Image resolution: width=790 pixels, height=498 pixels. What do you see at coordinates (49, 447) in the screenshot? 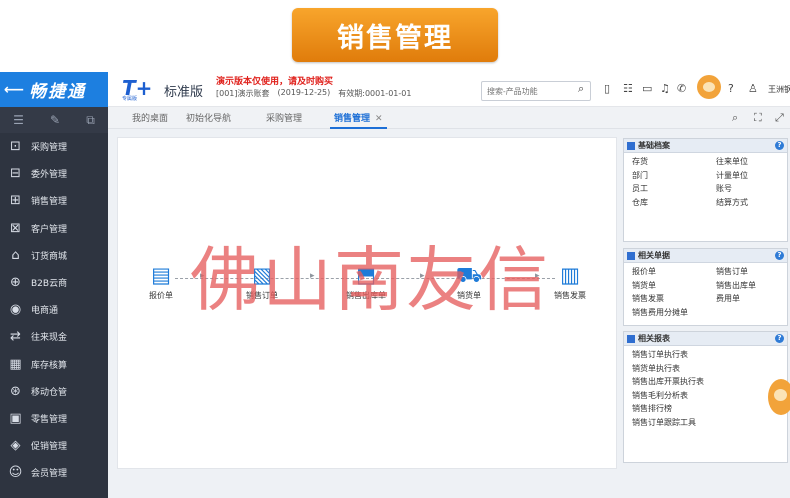
I see `sidebar-item-label: 促销管理` at bounding box center [49, 447].